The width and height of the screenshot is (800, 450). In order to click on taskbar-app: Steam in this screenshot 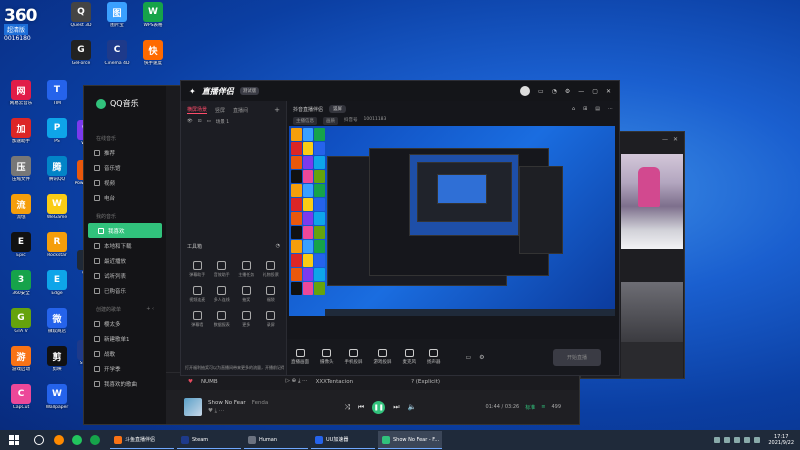, I will do `click(209, 440)`.